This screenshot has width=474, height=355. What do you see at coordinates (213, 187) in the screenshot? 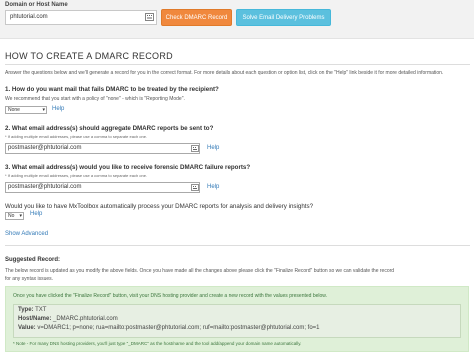
I see `help-link-3: Help` at bounding box center [213, 187].